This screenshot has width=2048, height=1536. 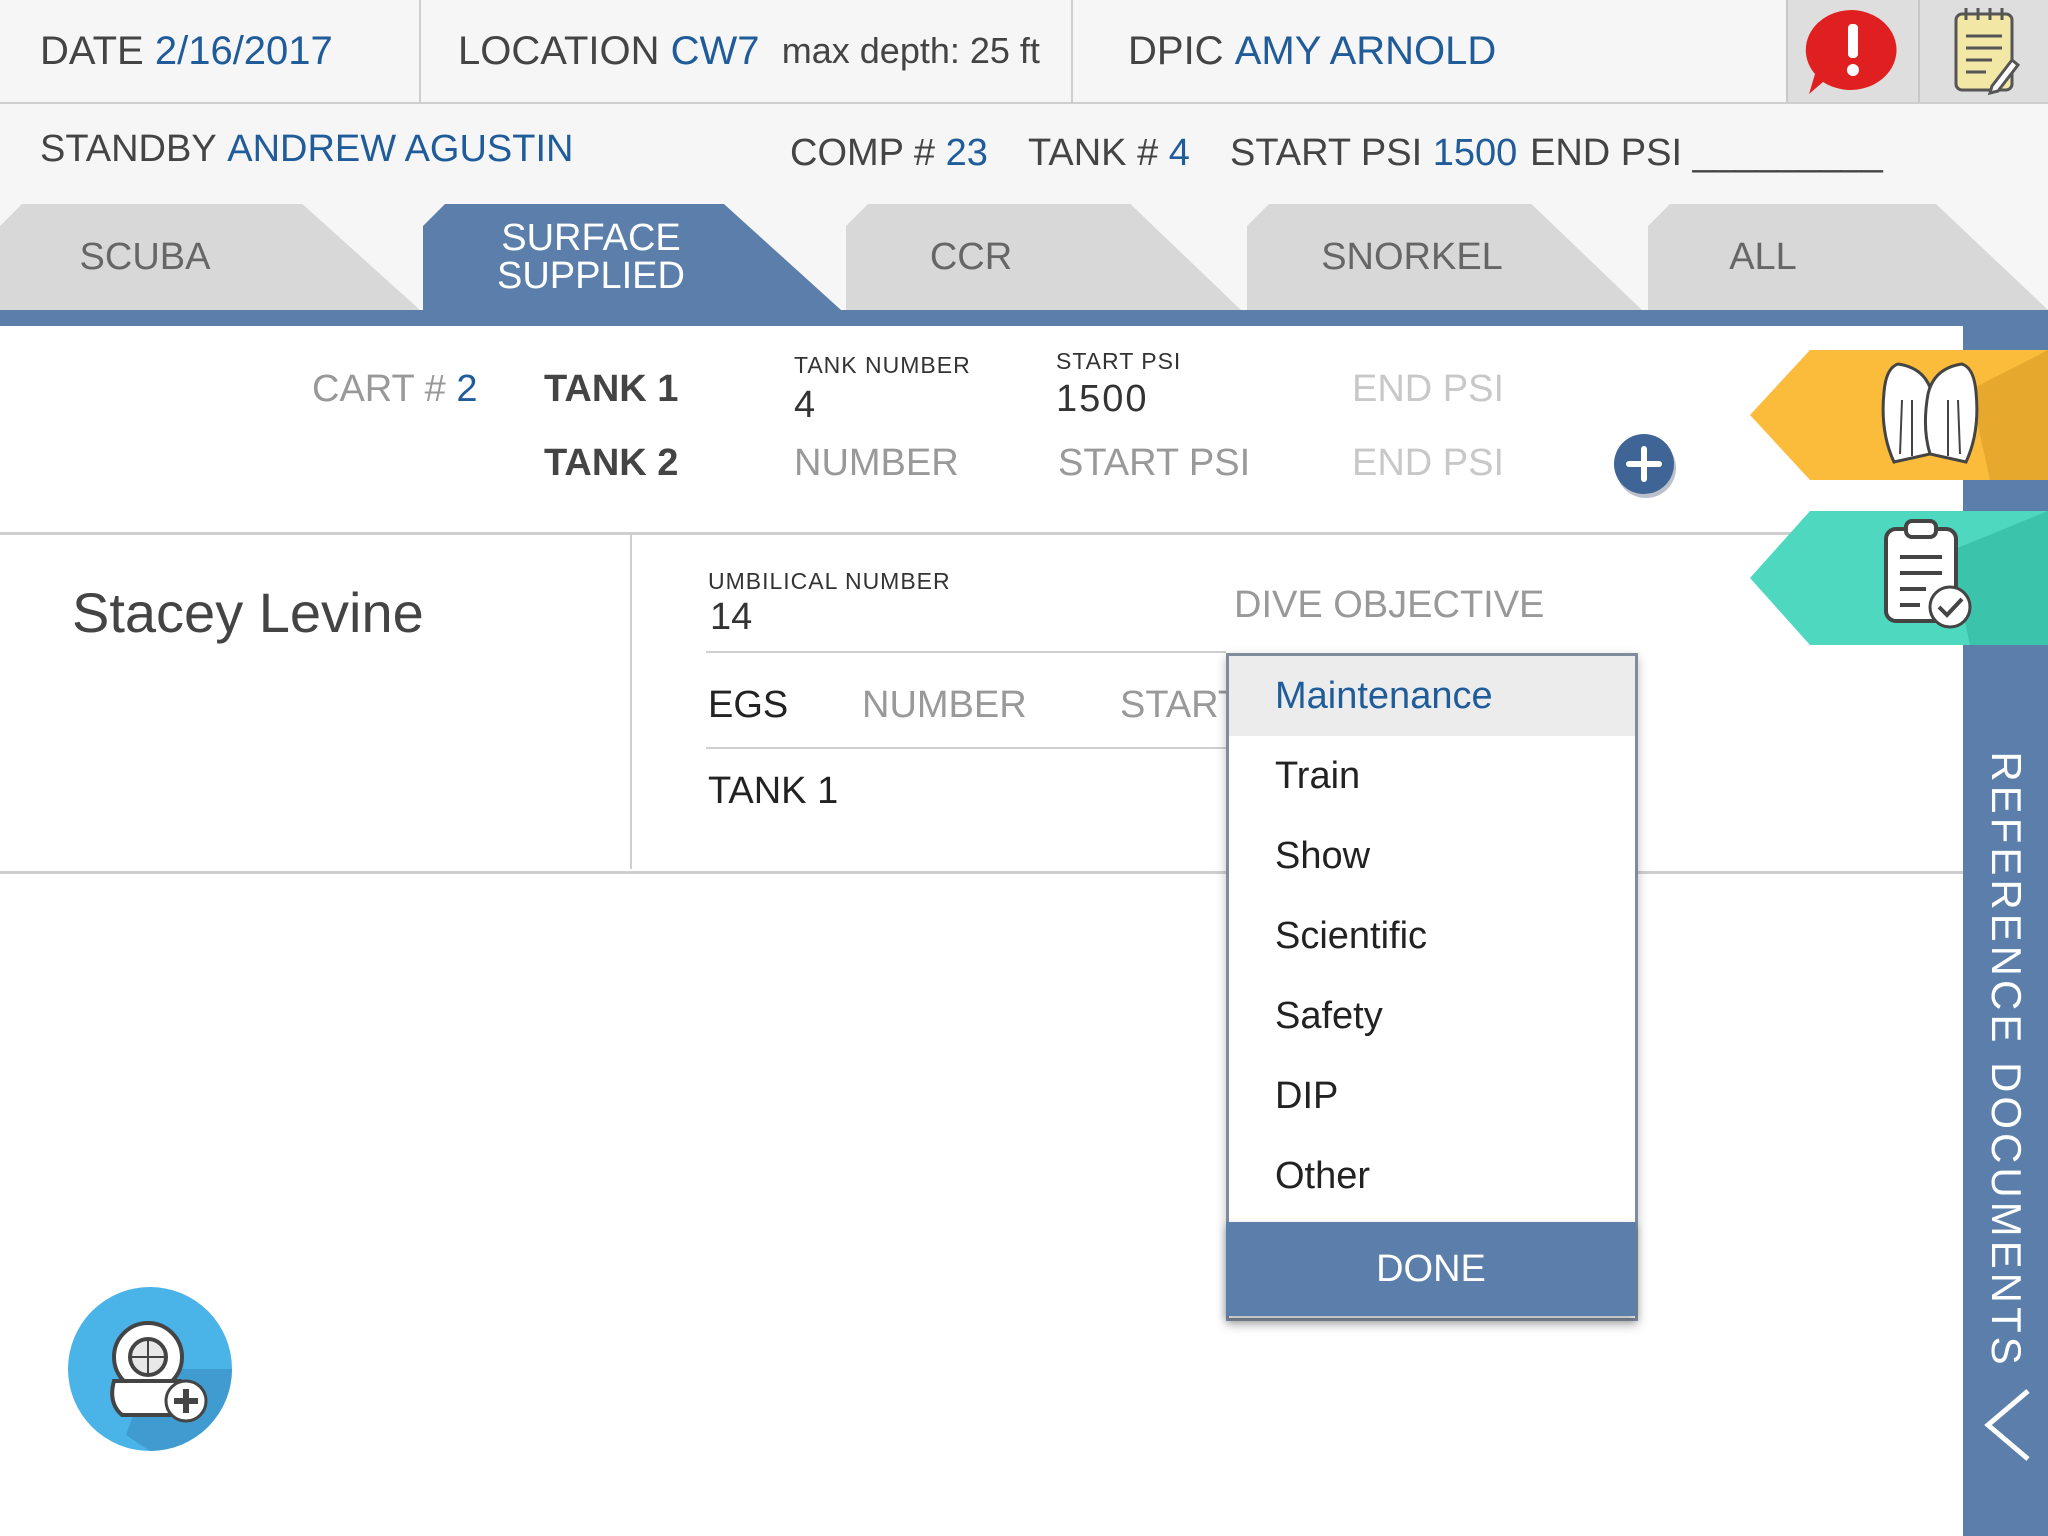 I want to click on add-diver-button, so click(x=151, y=1370).